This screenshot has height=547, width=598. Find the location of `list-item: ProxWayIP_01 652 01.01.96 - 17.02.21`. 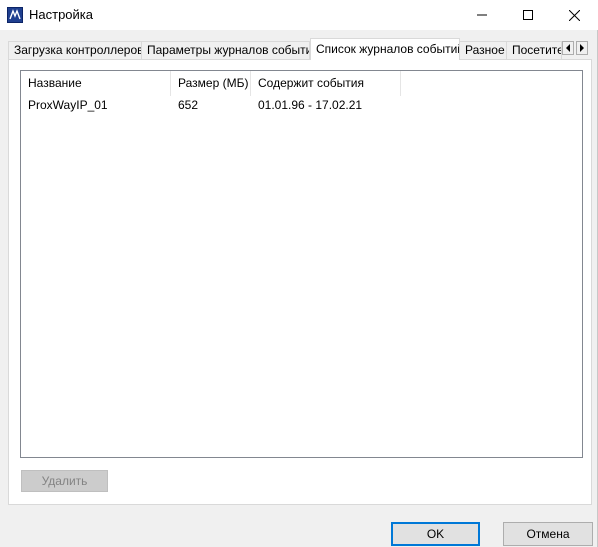

list-item: ProxWayIP_01 652 01.01.96 - 17.02.21 is located at coordinates (301, 105).